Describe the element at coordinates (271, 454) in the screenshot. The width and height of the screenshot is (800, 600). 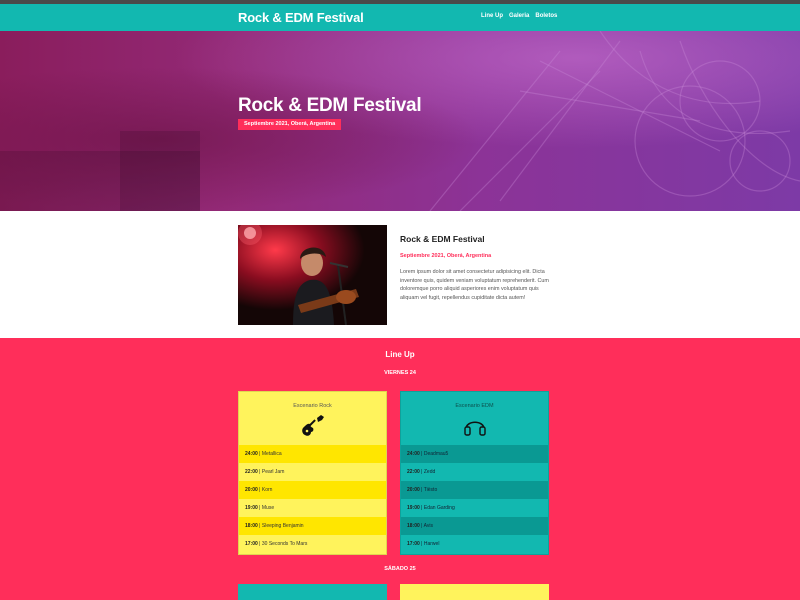
I see `band-name: Metallica` at that location.